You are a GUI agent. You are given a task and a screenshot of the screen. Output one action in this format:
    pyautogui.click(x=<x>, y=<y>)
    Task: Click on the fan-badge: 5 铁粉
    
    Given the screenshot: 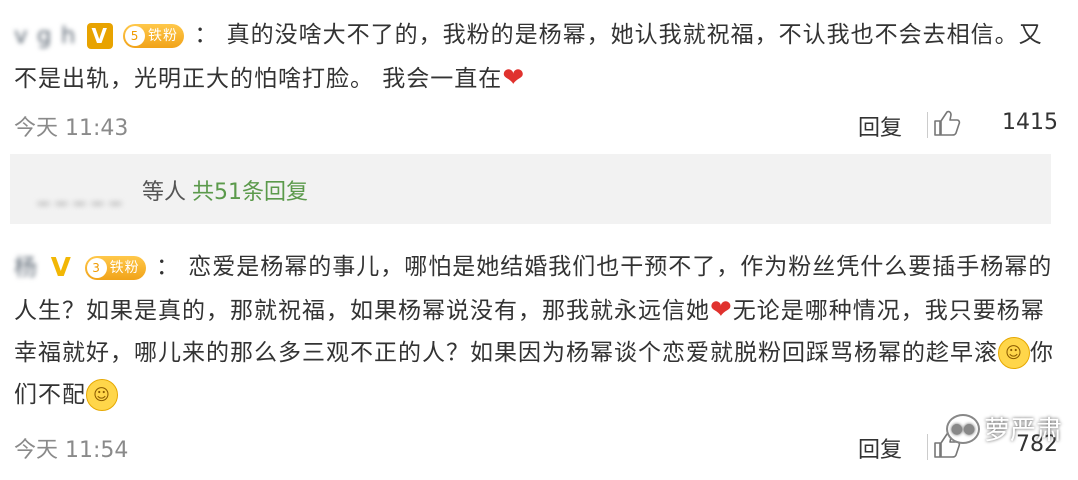 What is the action you would take?
    pyautogui.click(x=154, y=35)
    